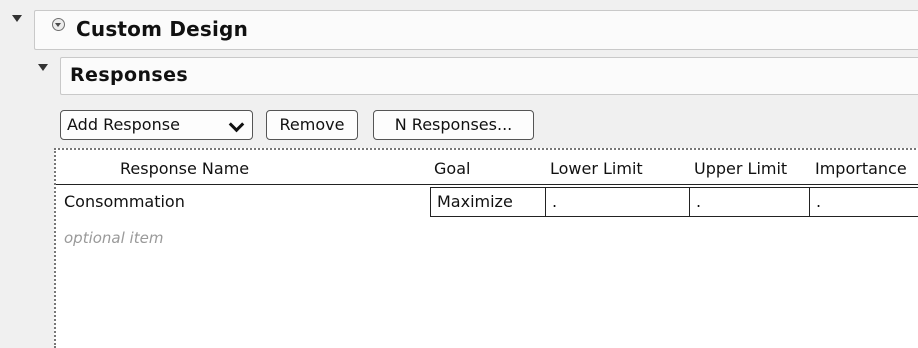 The image size is (918, 348). Describe the element at coordinates (489, 76) in the screenshot. I see `responses-header` at that location.